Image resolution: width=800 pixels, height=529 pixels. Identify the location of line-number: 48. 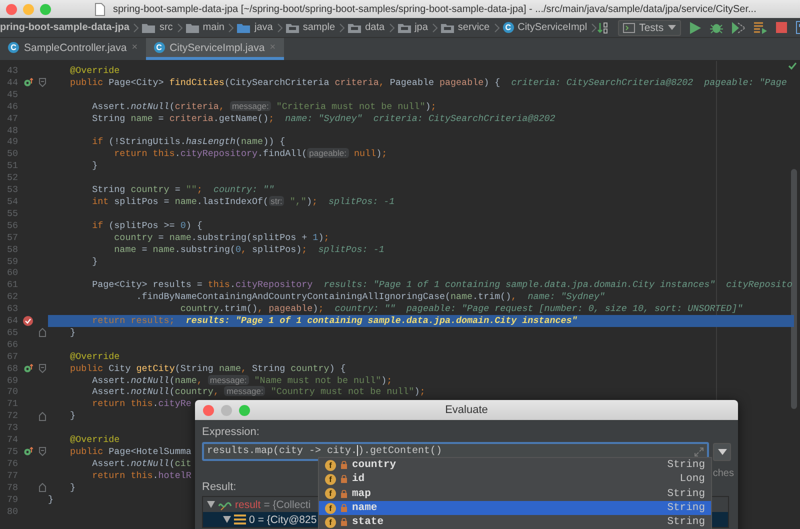
(12, 130).